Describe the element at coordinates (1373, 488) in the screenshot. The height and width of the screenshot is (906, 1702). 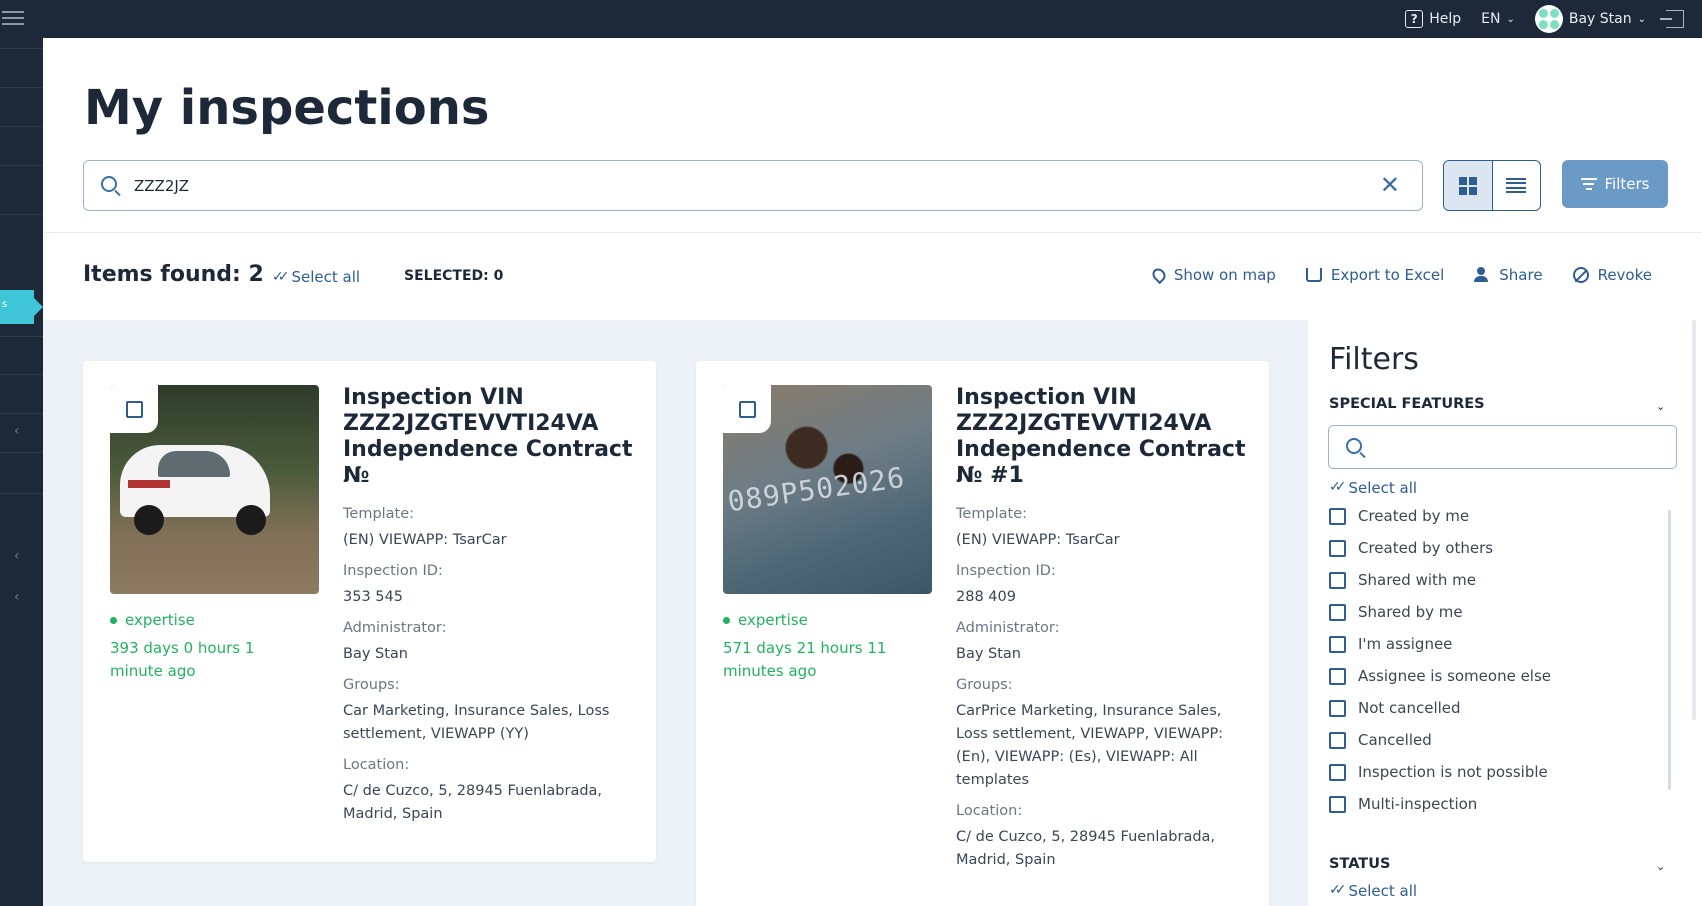
I see `filters-select-all: ✓✓ Select all` at that location.